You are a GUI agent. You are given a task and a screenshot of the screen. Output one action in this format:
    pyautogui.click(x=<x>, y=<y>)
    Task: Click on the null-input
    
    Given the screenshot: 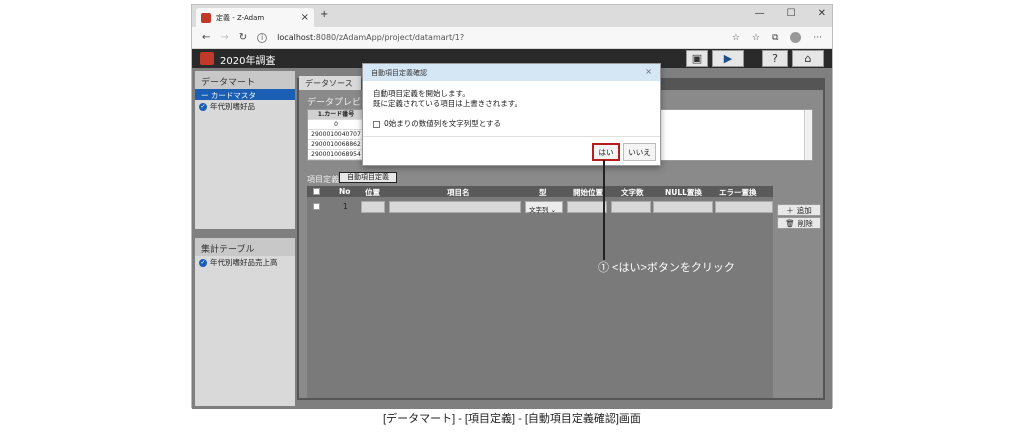 What is the action you would take?
    pyautogui.click(x=683, y=207)
    